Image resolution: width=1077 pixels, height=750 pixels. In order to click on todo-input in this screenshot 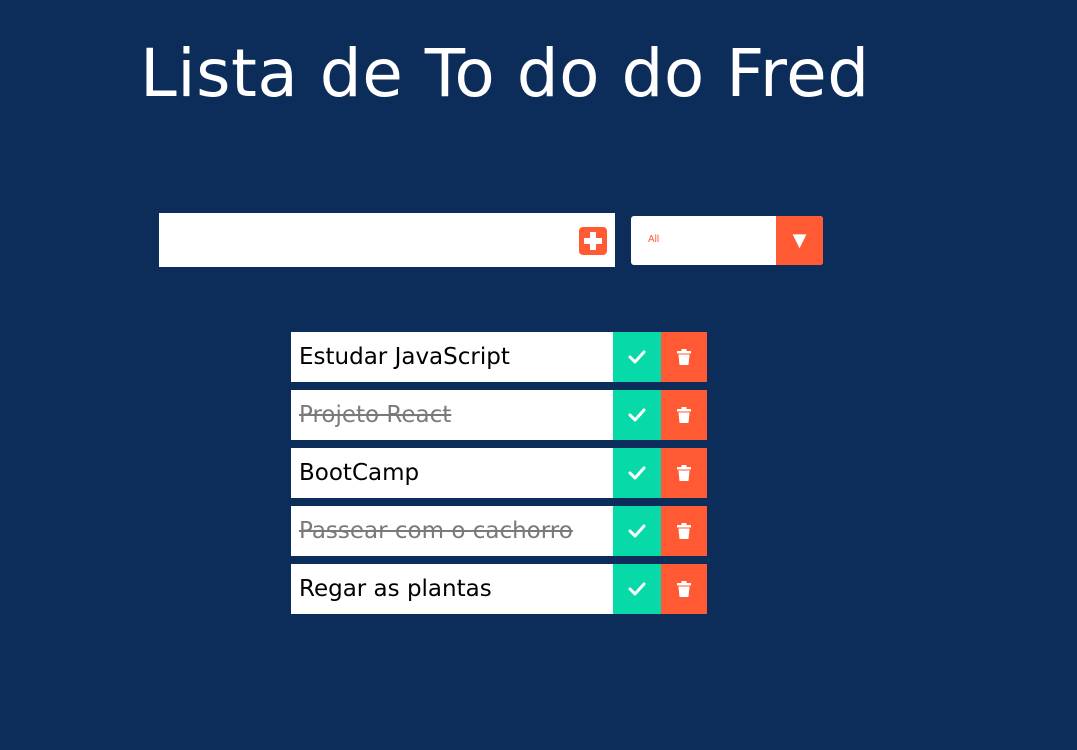, I will do `click(364, 240)`.